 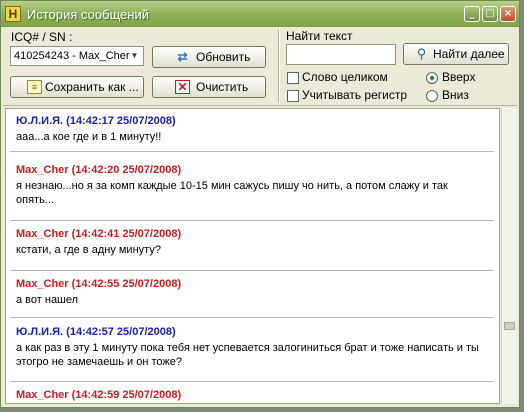 I want to click on refresh-button: ⇄ Обновить, so click(x=209, y=57).